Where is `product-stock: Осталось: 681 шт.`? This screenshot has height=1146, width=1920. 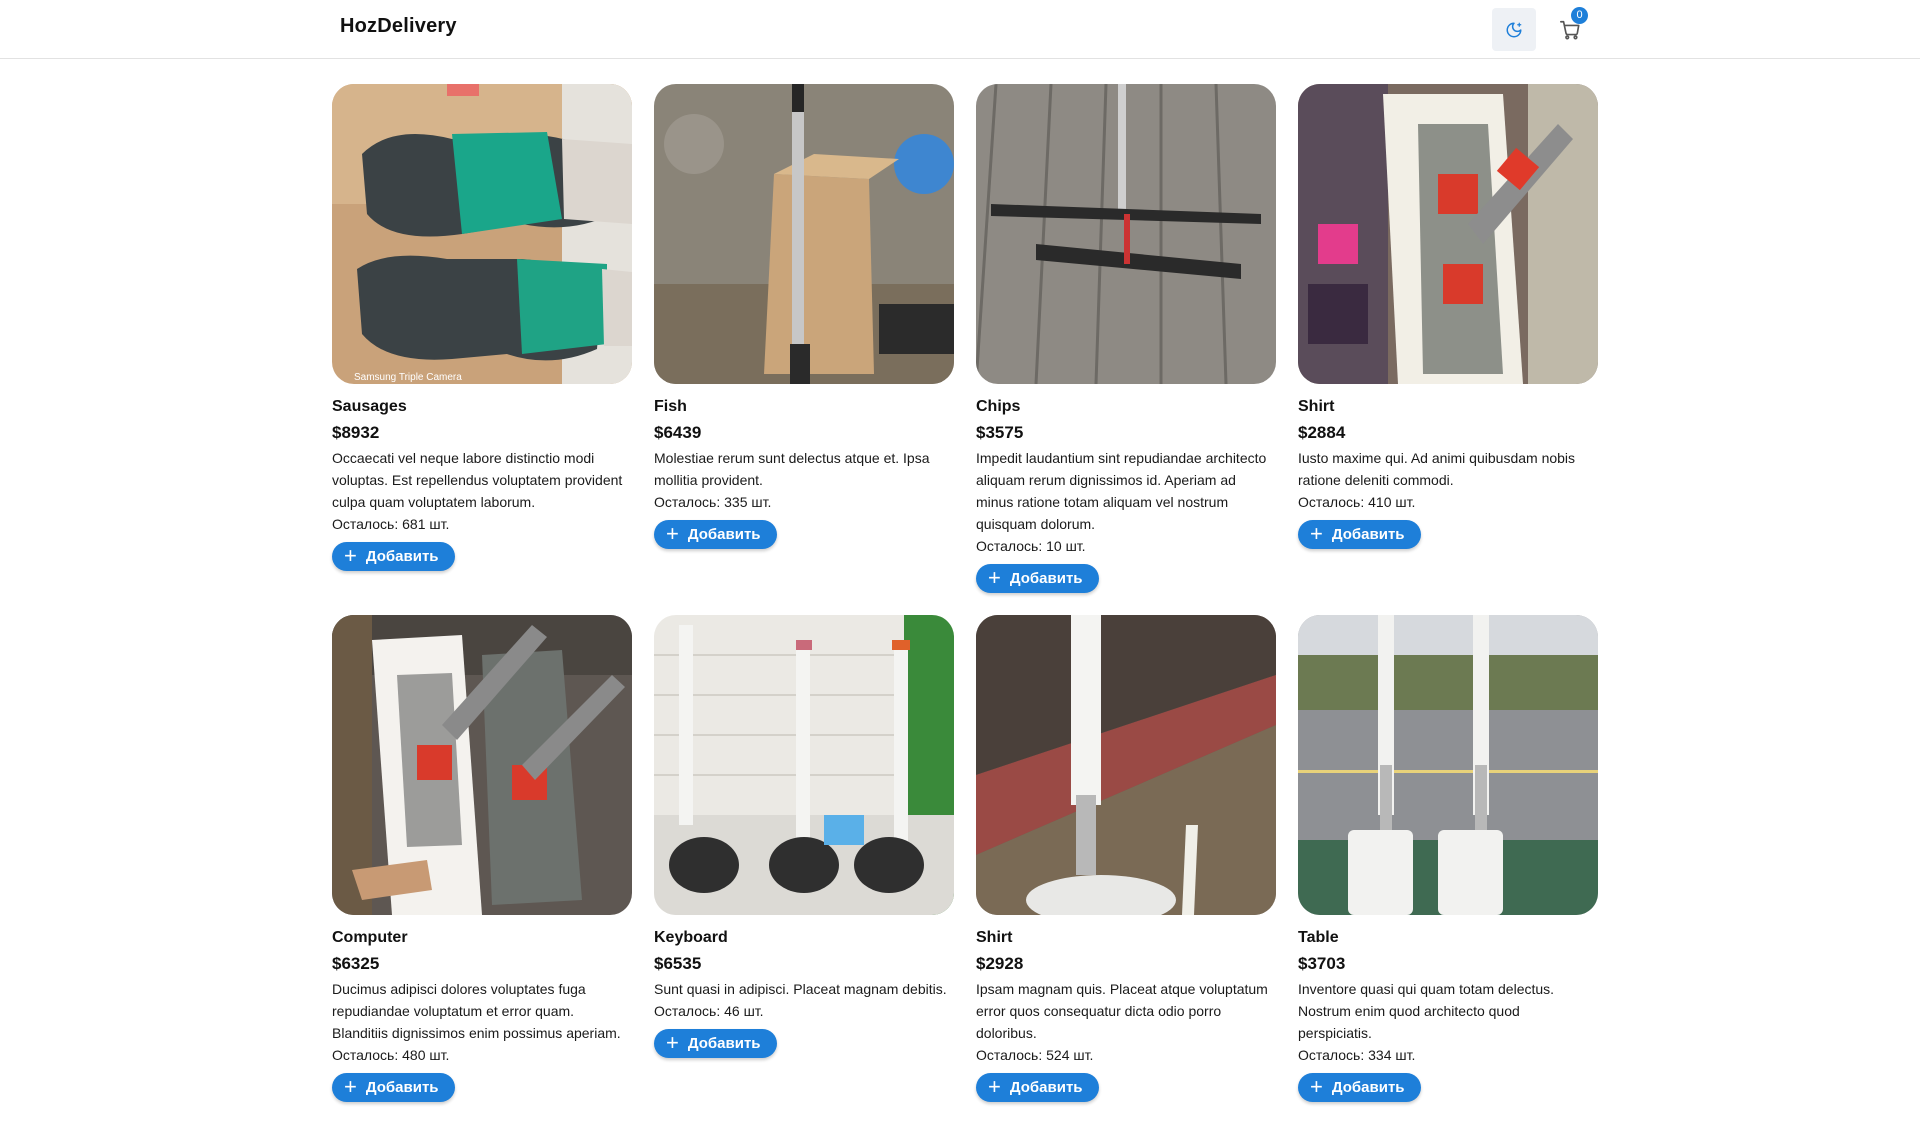
product-stock: Осталось: 681 шт. is located at coordinates (391, 524).